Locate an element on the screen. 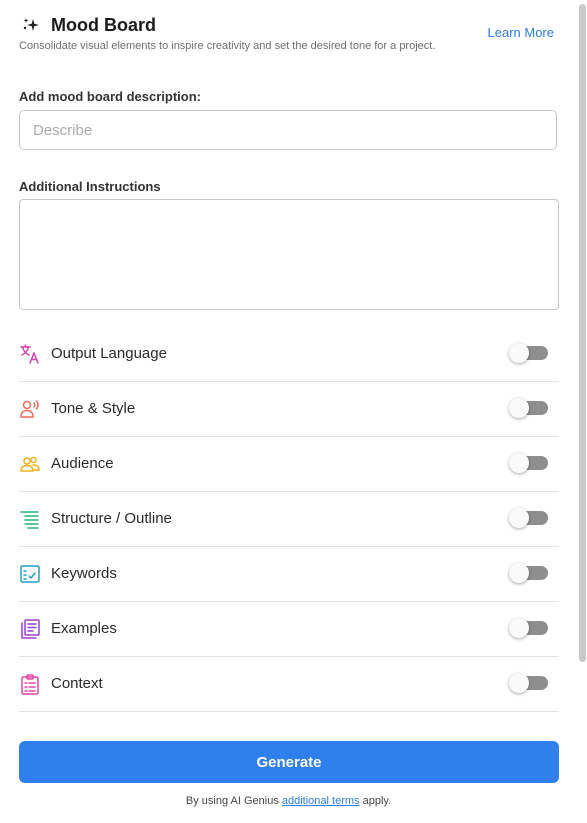 This screenshot has height=823, width=587. footer-suffix: apply. is located at coordinates (375, 801).